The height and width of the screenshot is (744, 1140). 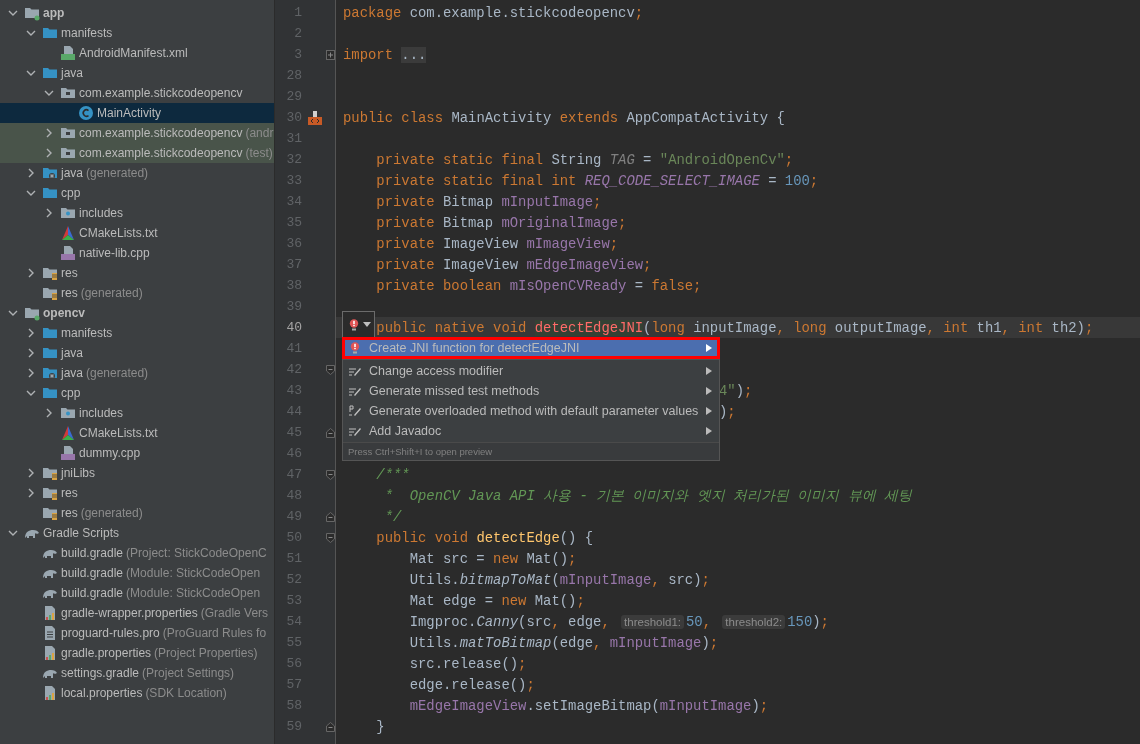 What do you see at coordinates (531, 391) in the screenshot?
I see `menu-item: Generate missed test methods` at bounding box center [531, 391].